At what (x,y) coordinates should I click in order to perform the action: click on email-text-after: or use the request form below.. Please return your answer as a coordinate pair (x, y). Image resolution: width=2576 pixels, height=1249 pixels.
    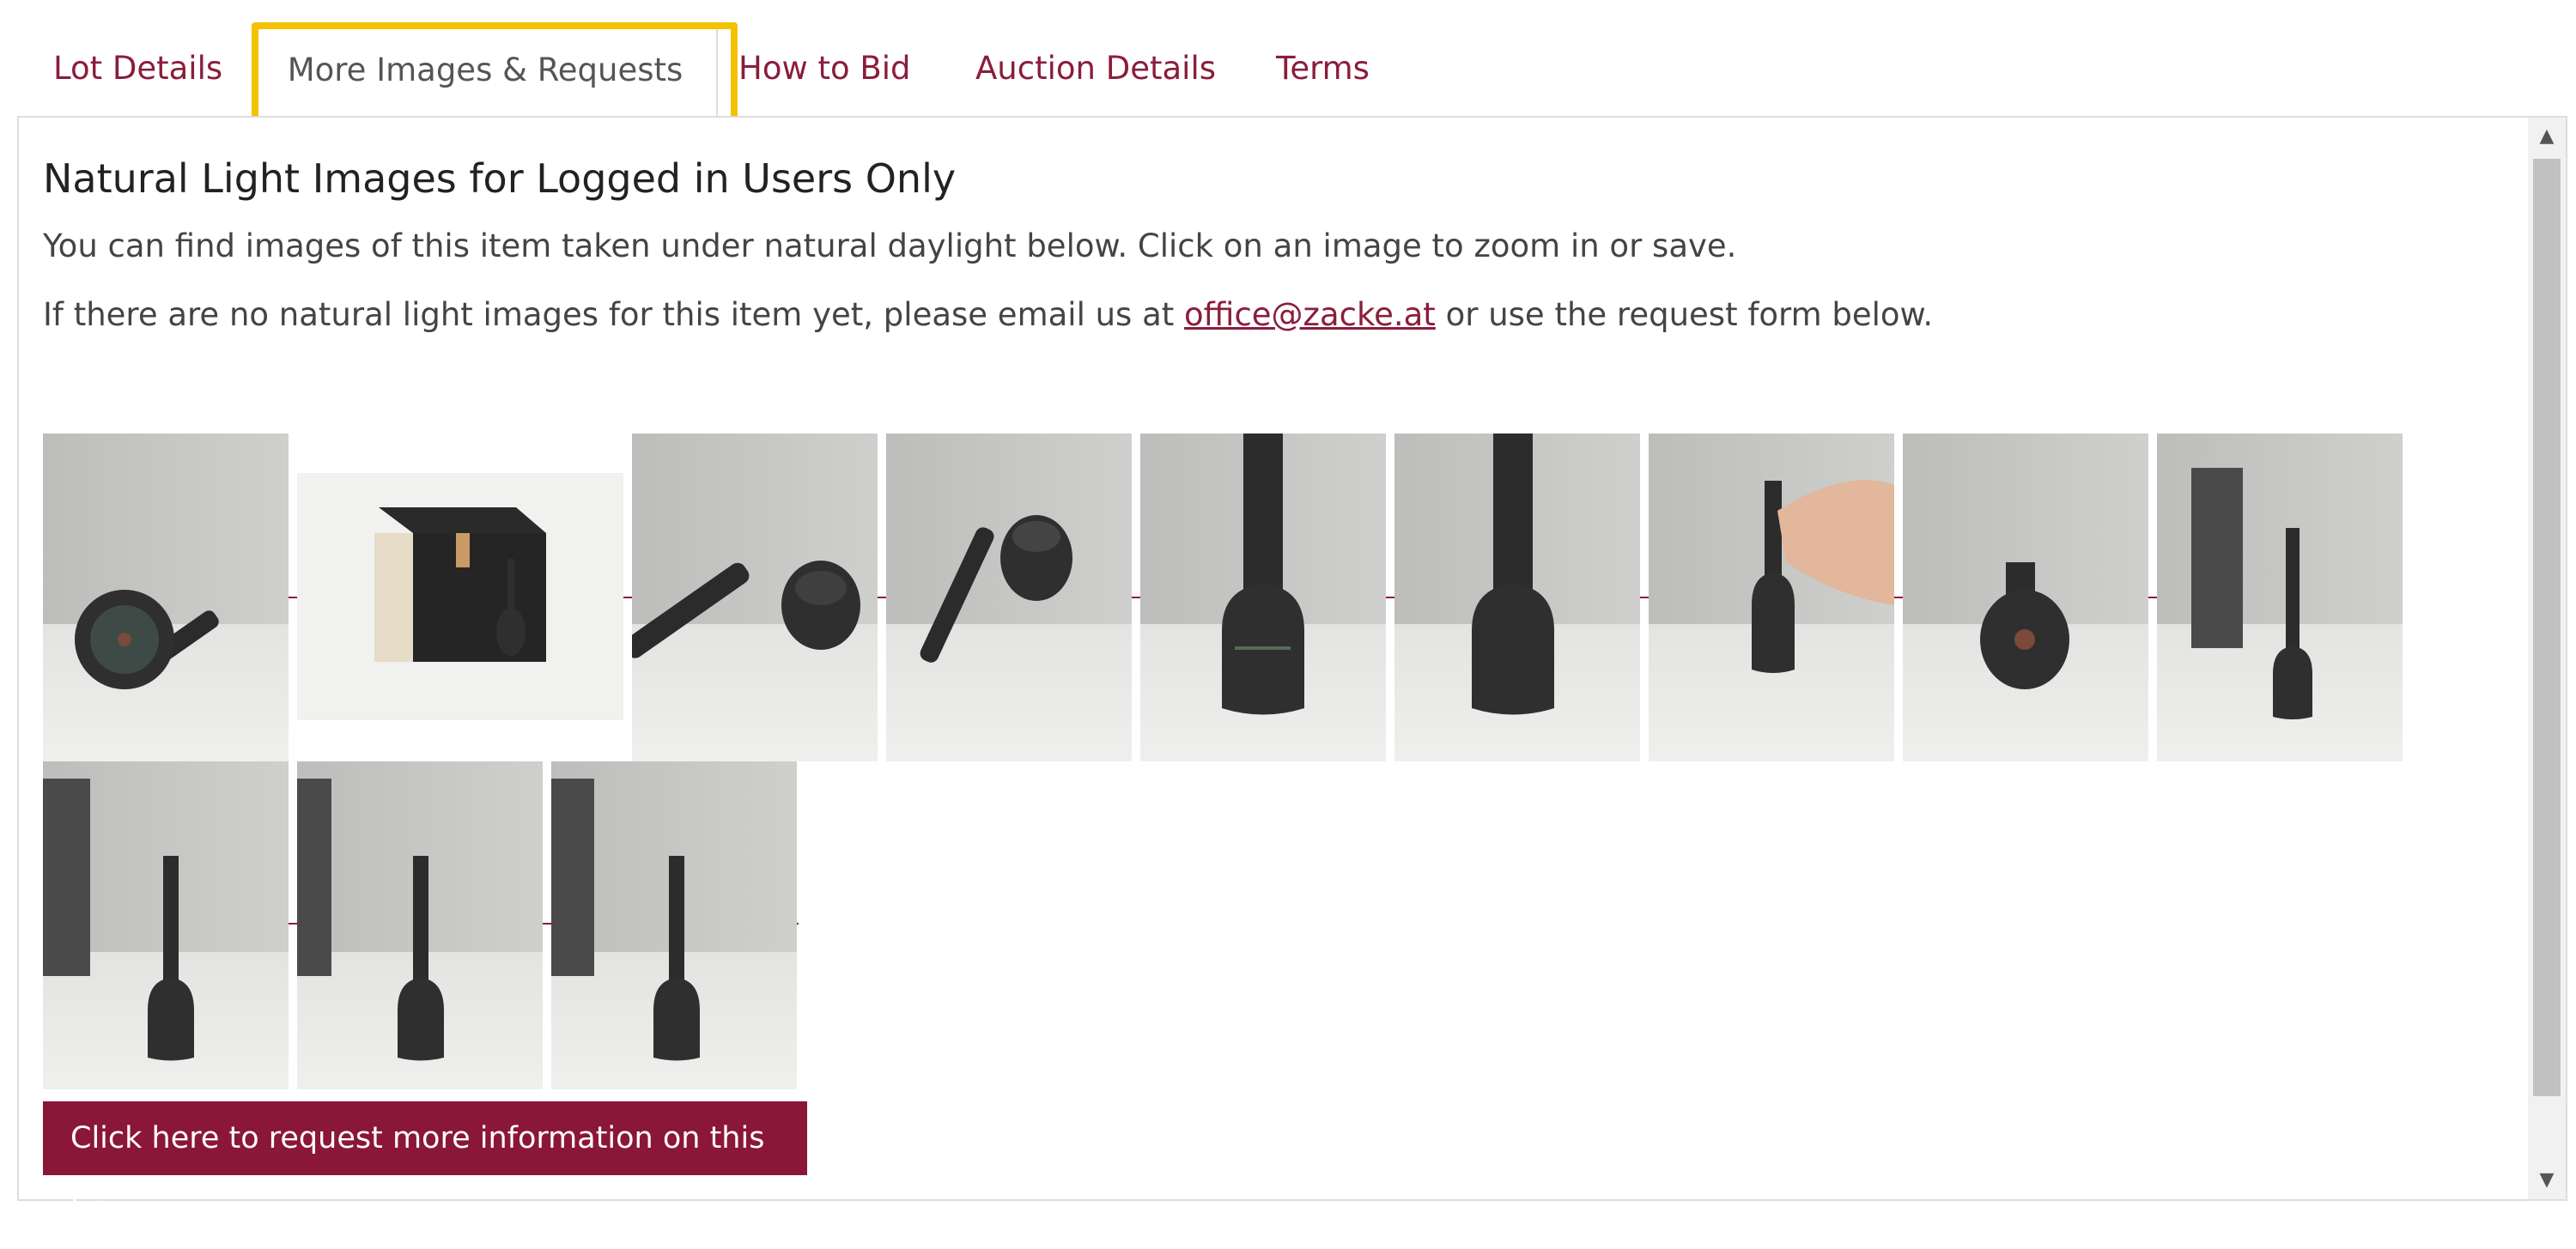
    Looking at the image, I should click on (1685, 314).